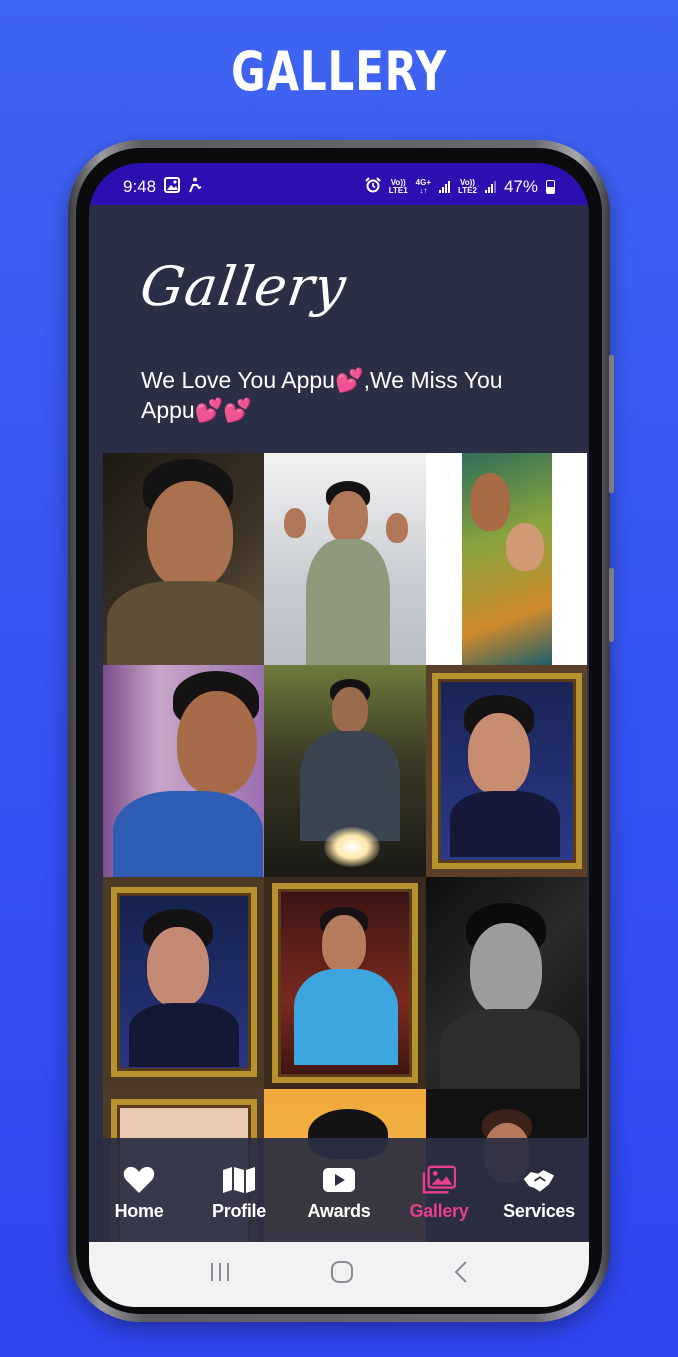 This screenshot has height=1357, width=678. Describe the element at coordinates (139, 1210) in the screenshot. I see `nav-home-label: Home` at that location.